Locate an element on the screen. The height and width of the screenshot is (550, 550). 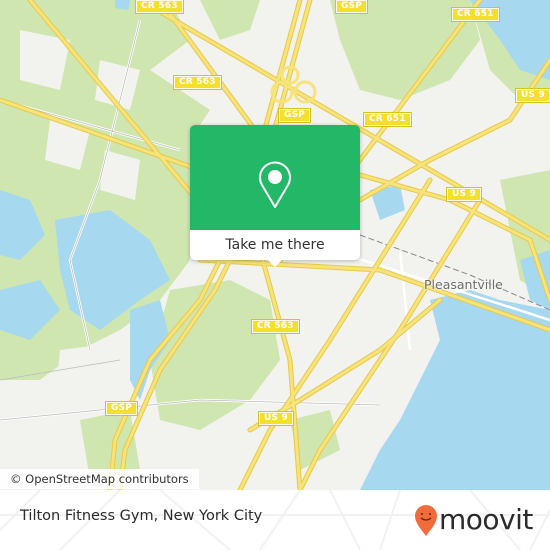
shield-gsp-center: GSP is located at coordinates (294, 115).